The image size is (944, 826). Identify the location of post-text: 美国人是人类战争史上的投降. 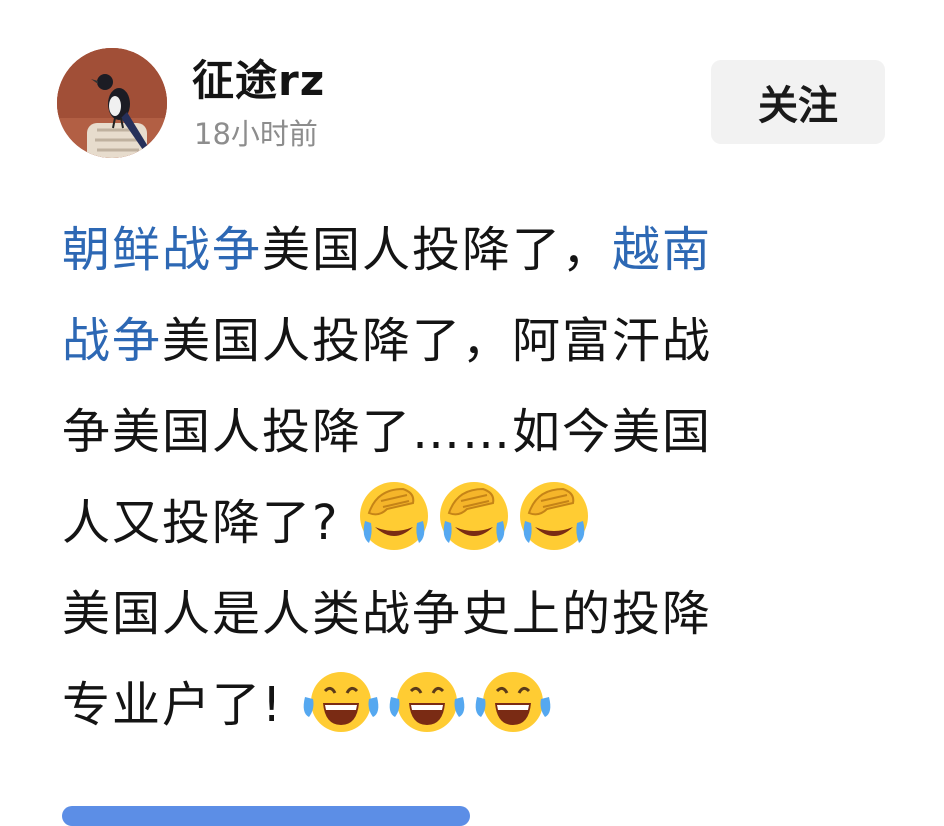
(387, 614).